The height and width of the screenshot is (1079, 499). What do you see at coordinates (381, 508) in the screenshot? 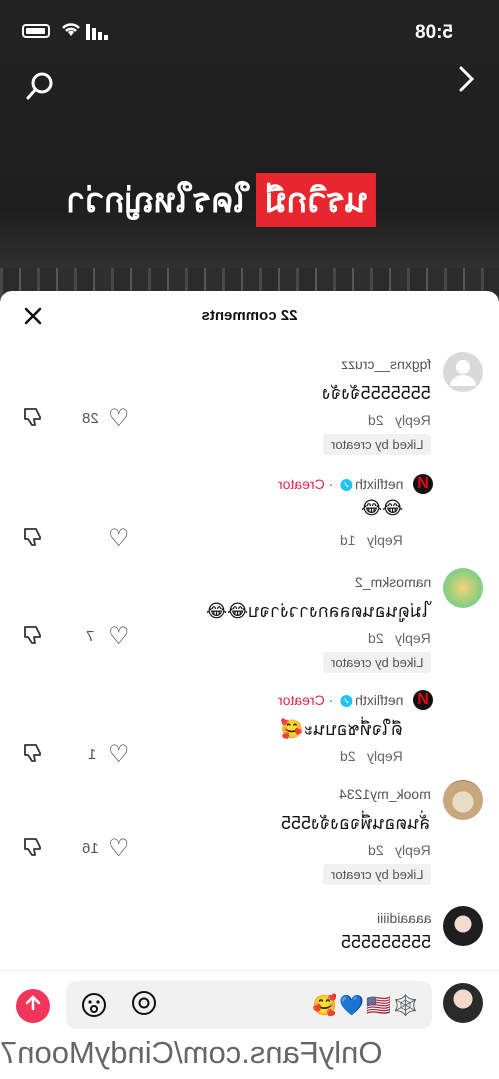
I see `comment-text: 😂😂` at bounding box center [381, 508].